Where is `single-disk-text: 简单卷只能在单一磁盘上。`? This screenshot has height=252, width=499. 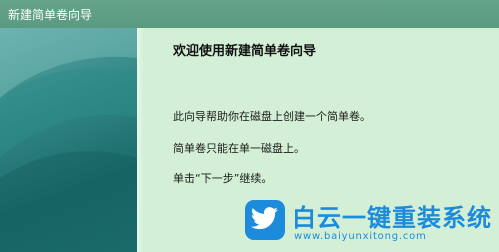 single-disk-text: 简单卷只能在单一磁盘上。 is located at coordinates (239, 148).